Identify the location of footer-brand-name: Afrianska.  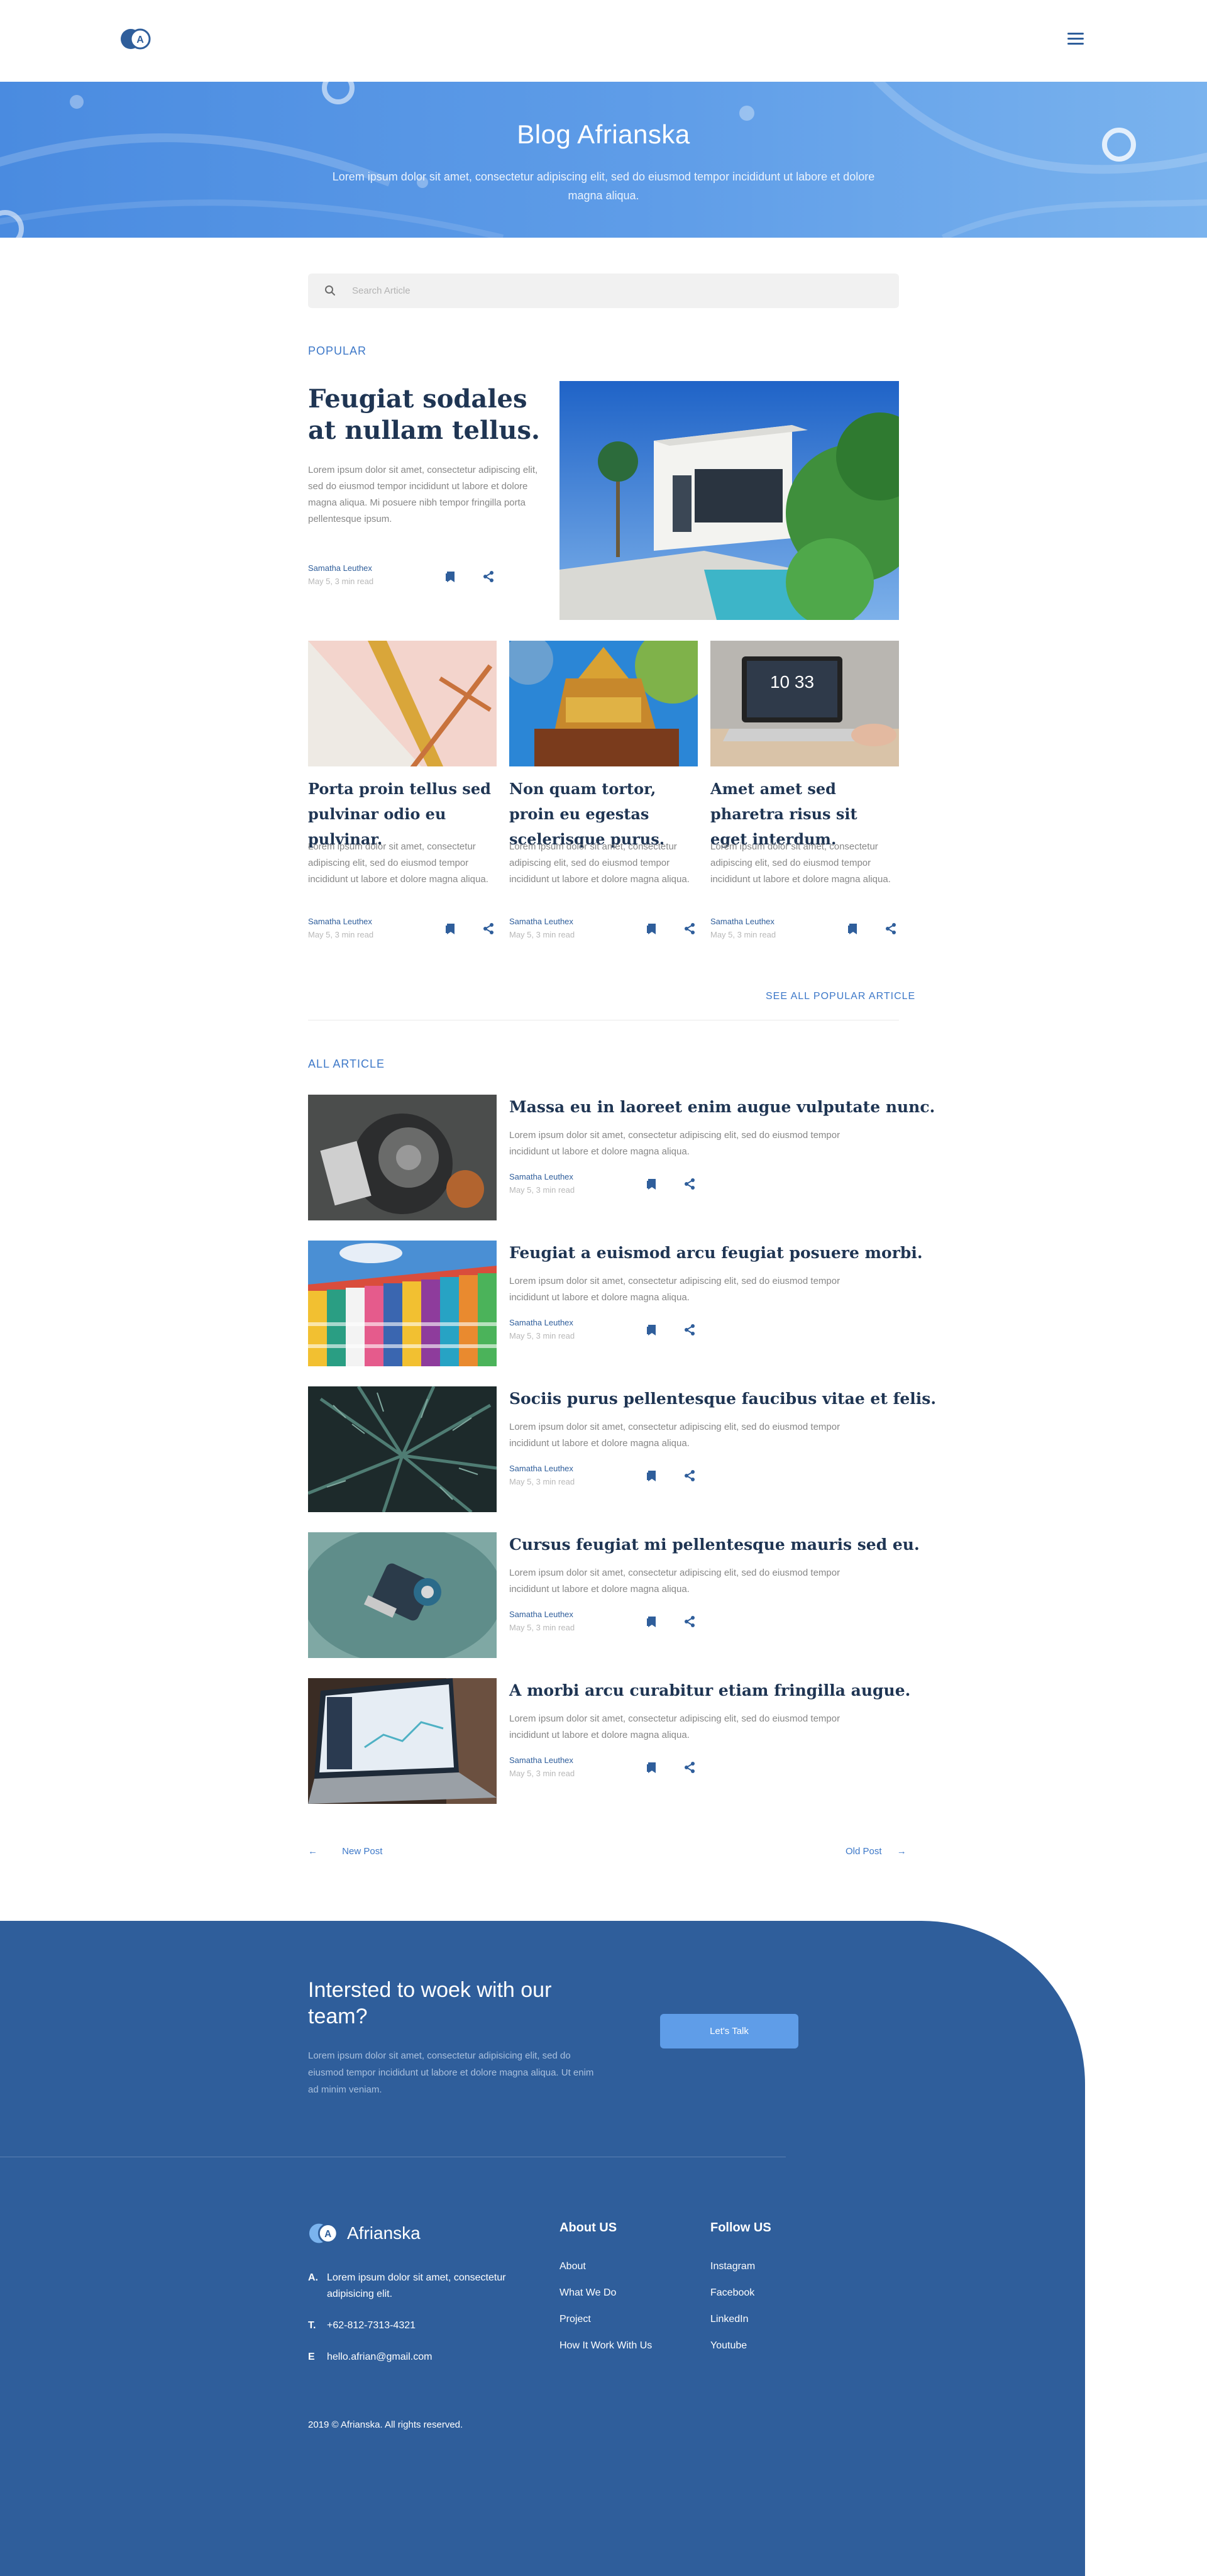
(384, 2233).